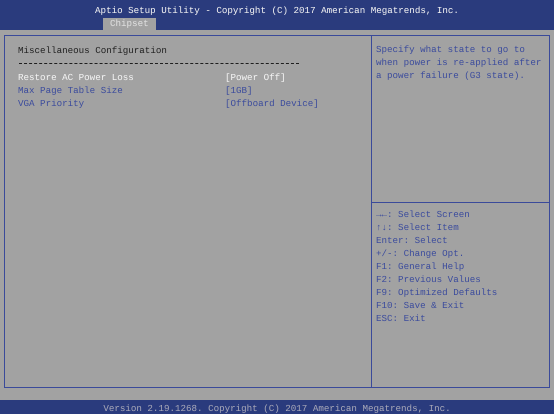 The image size is (554, 414). Describe the element at coordinates (420, 305) in the screenshot. I see `key-hint: F10: Save & Exit` at that location.